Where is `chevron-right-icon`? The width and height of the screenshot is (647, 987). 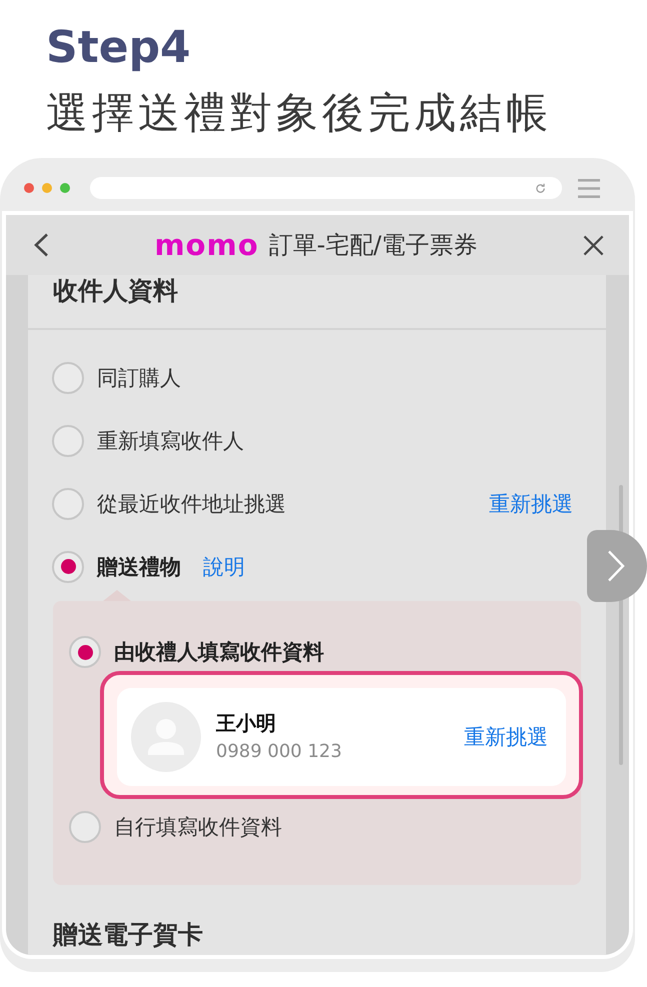 chevron-right-icon is located at coordinates (616, 566).